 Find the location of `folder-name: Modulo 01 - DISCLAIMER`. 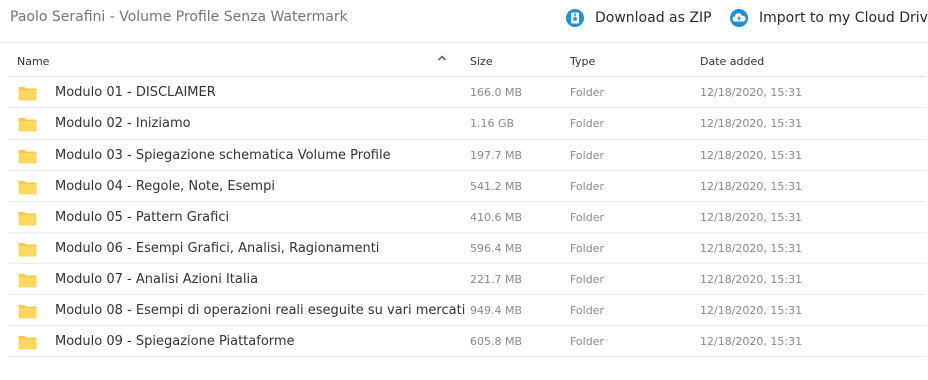

folder-name: Modulo 01 - DISCLAIMER is located at coordinates (135, 92).